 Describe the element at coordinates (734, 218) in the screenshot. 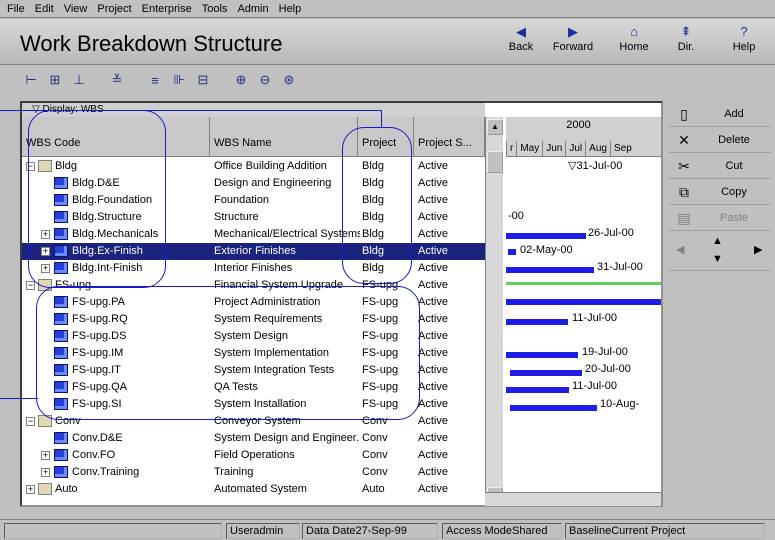

I see `paste-label: Paste` at that location.